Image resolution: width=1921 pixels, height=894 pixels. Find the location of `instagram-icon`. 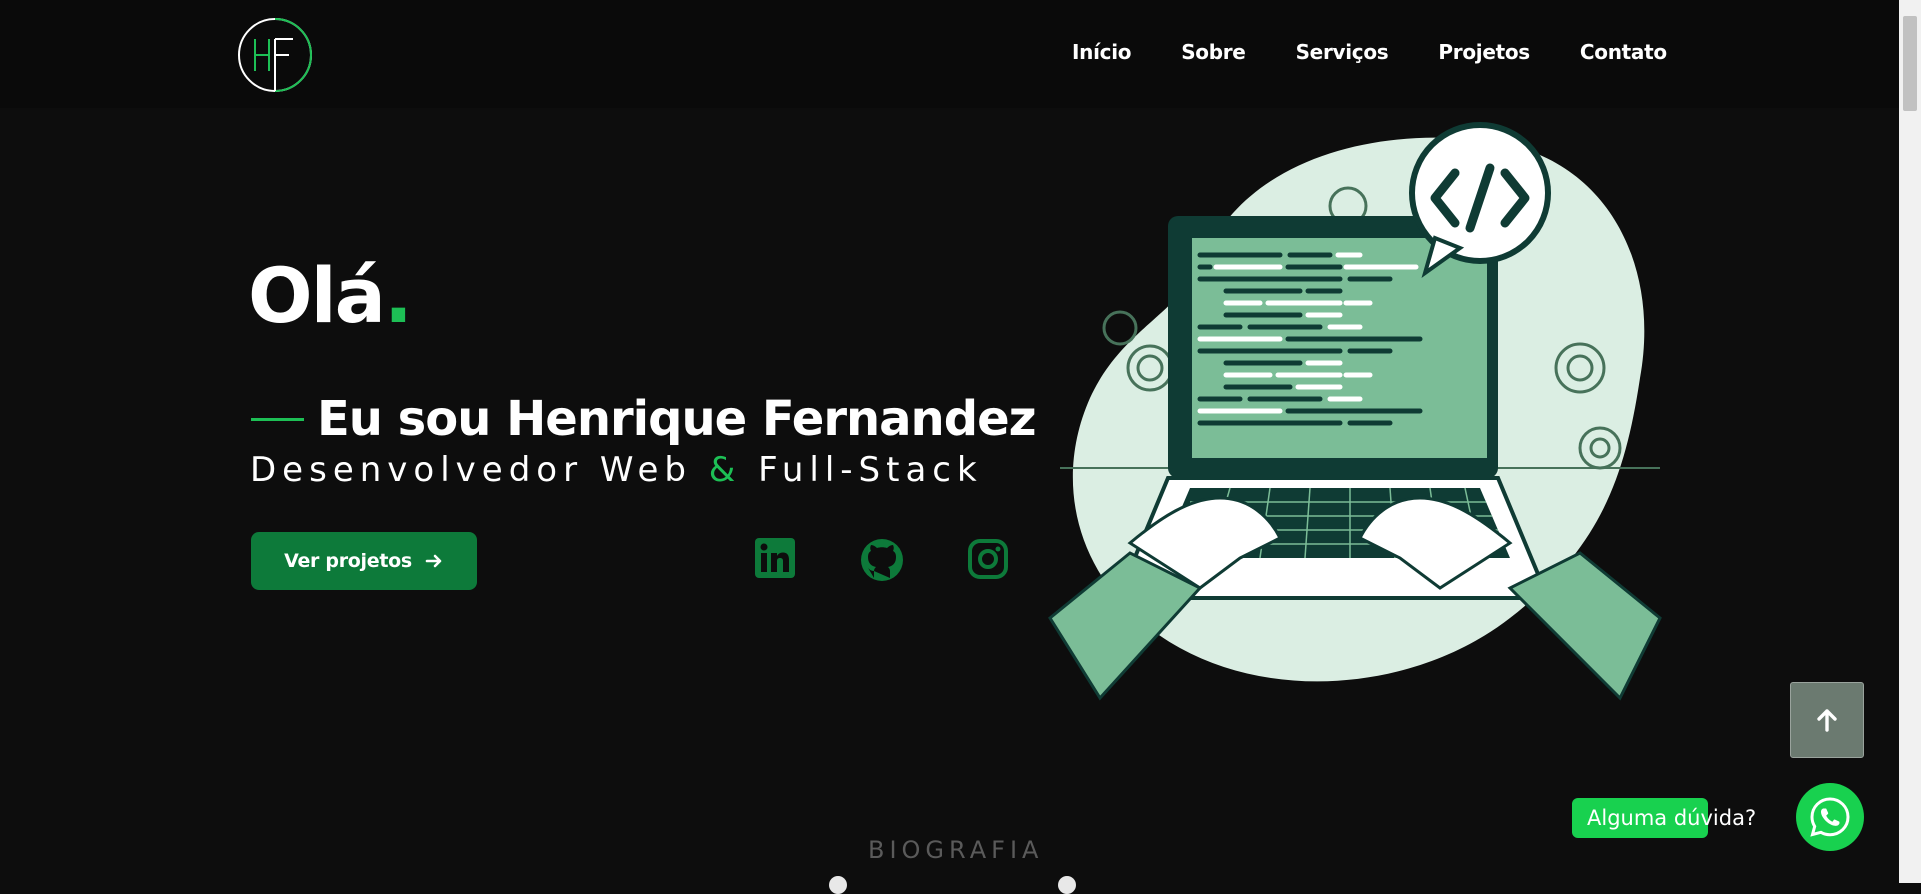

instagram-icon is located at coordinates (988, 559).